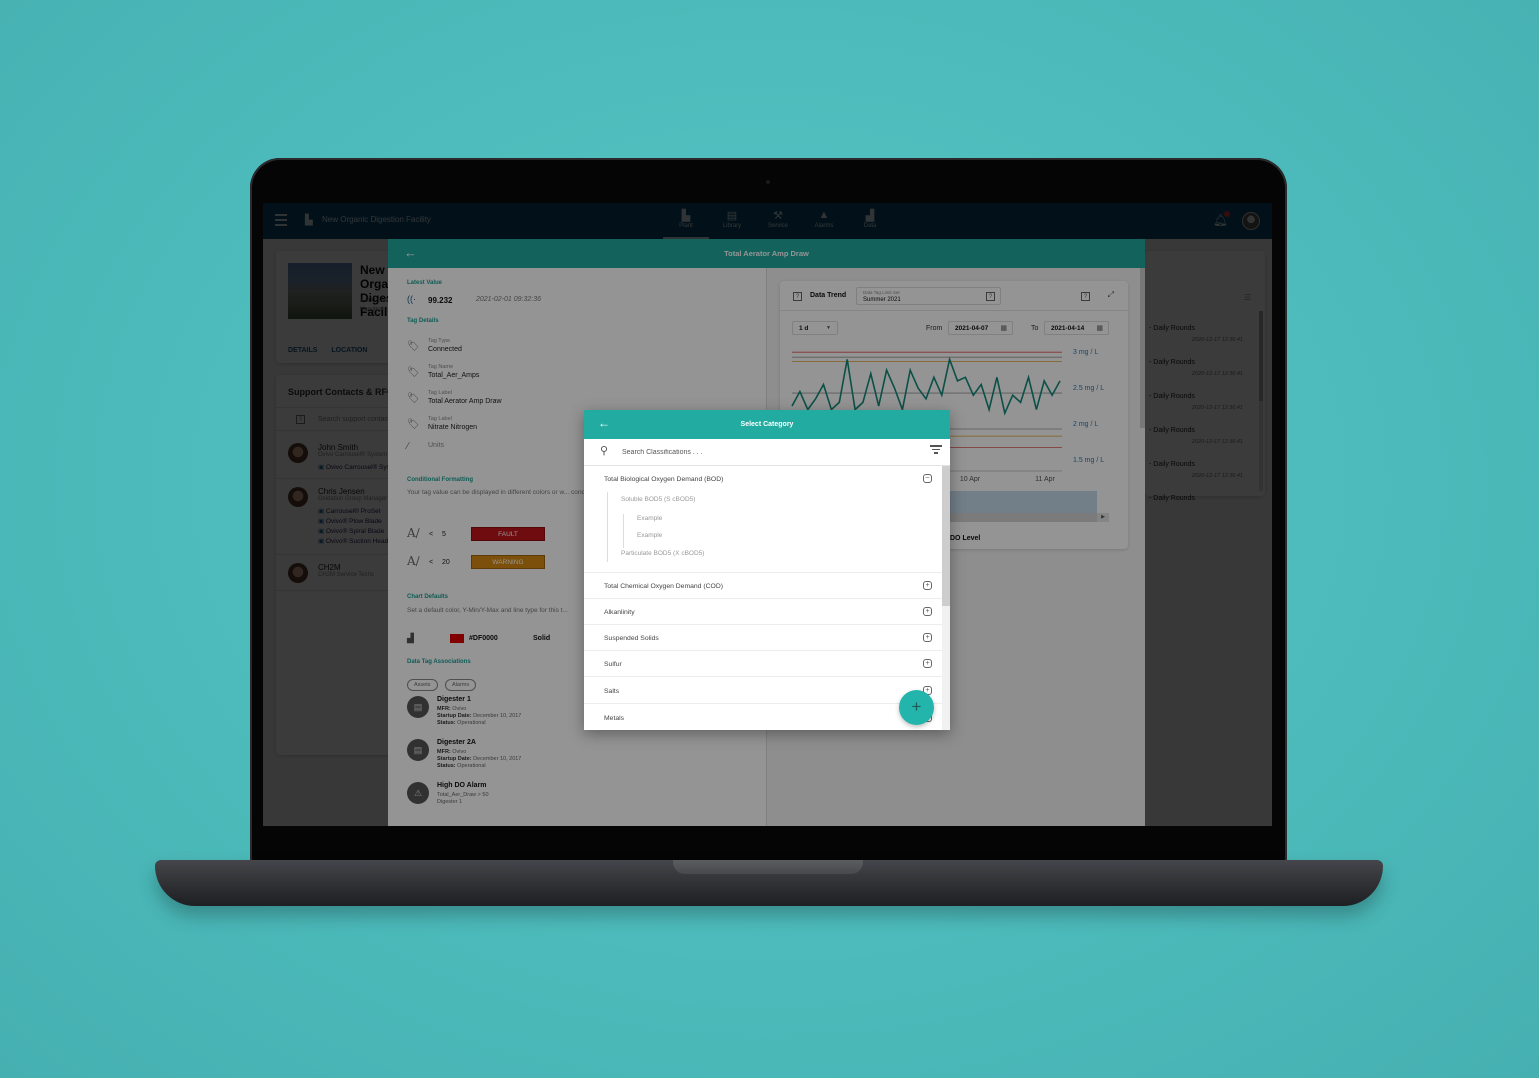  Describe the element at coordinates (768, 867) in the screenshot. I see `laptop-notch` at that location.